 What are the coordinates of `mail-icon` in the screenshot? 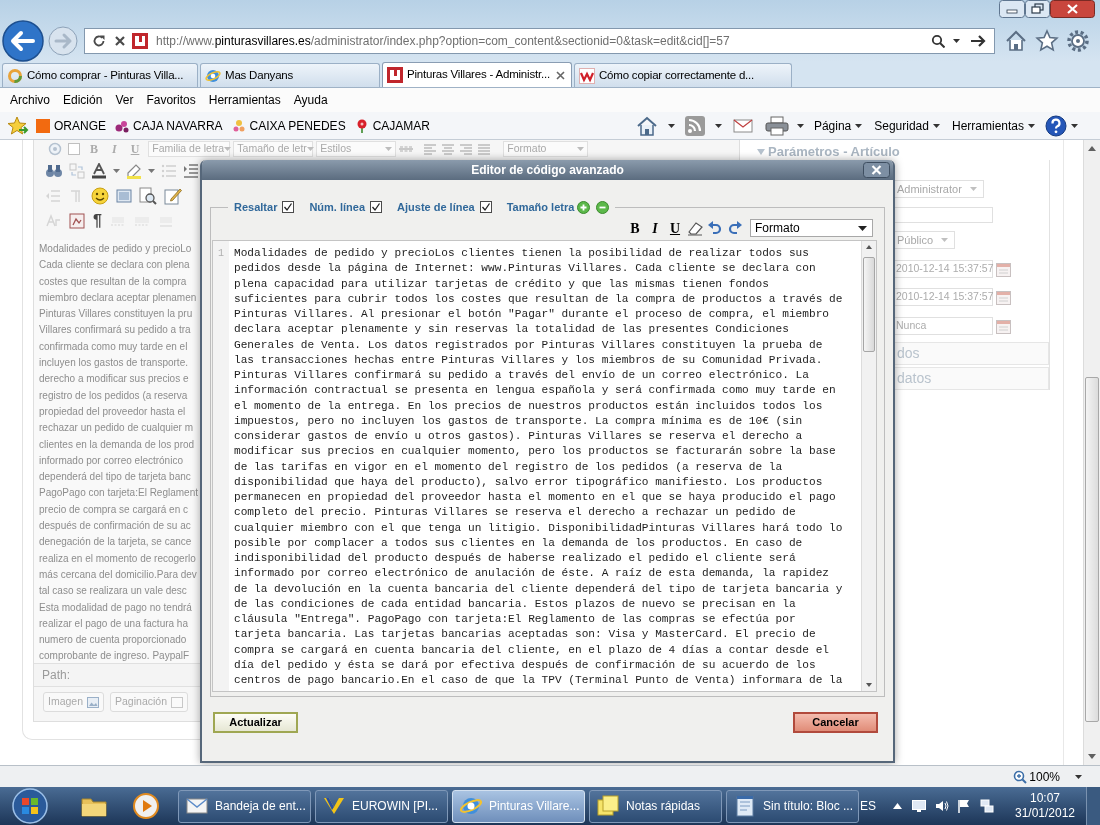 It's located at (742, 125).